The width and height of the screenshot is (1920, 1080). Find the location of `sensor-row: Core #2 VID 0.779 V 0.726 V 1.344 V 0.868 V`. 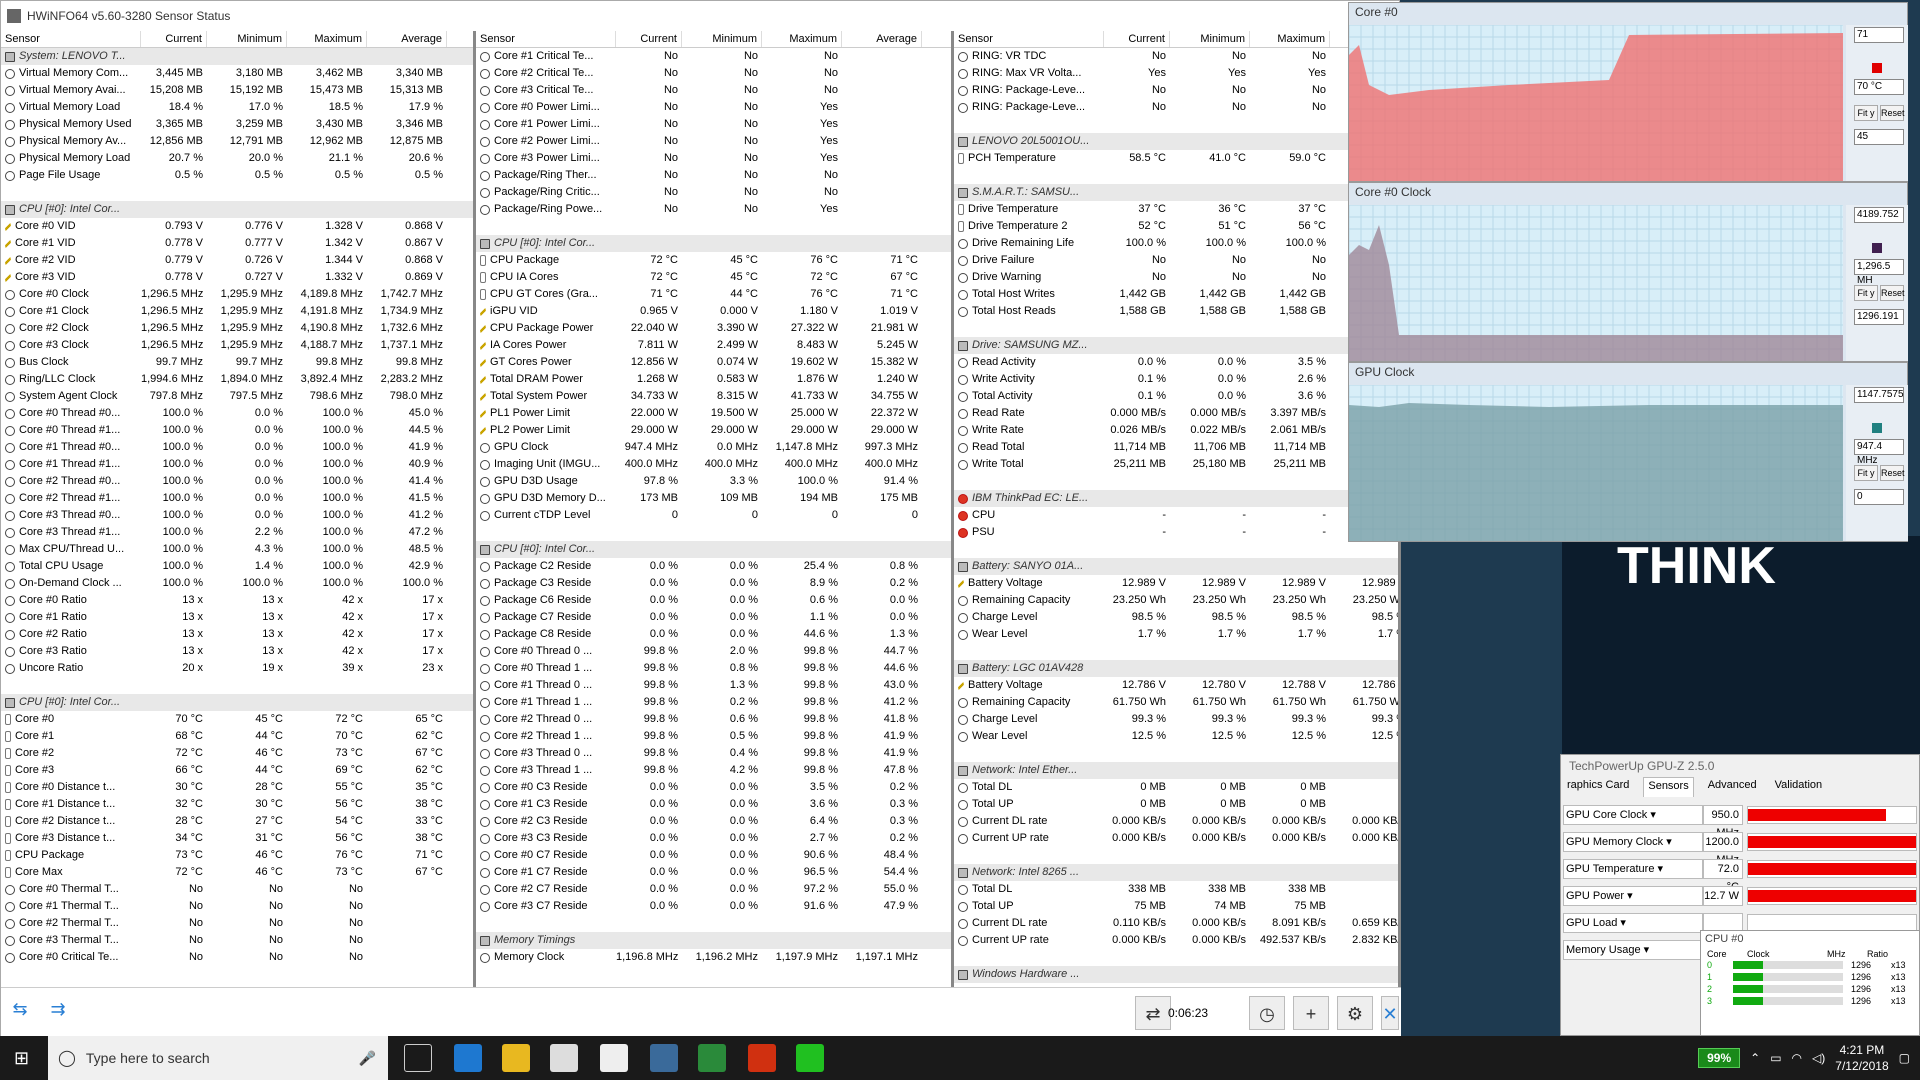

sensor-row: Core #2 VID 0.779 V 0.726 V 1.344 V 0.868 V is located at coordinates (237, 260).